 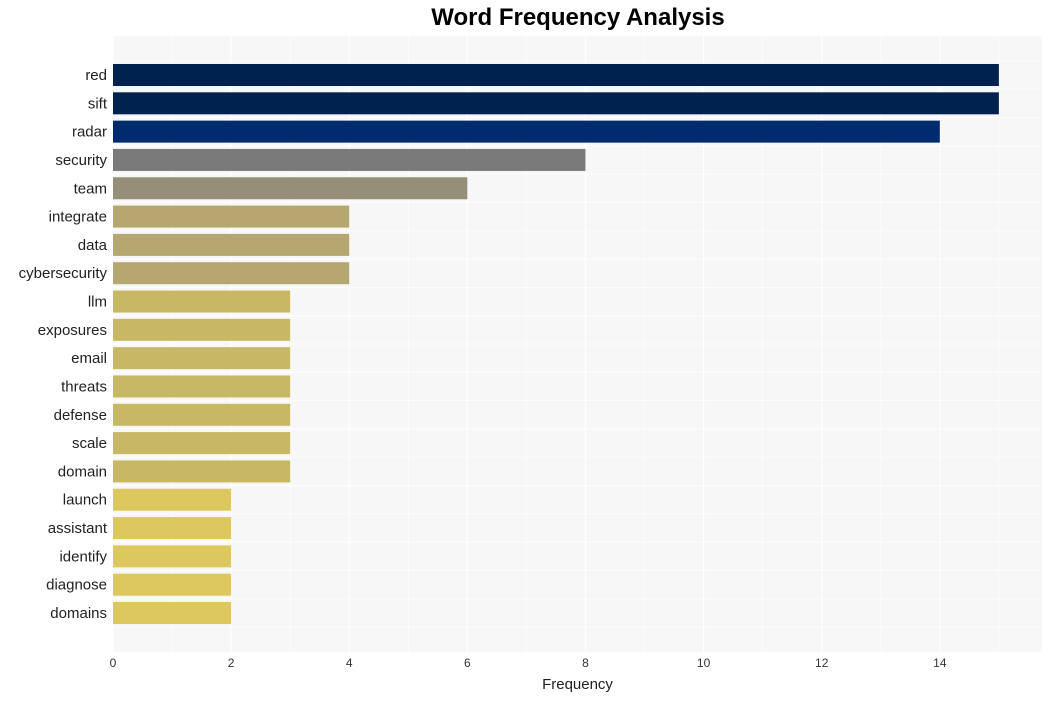 What do you see at coordinates (172, 499) in the screenshot?
I see `bar-launch` at bounding box center [172, 499].